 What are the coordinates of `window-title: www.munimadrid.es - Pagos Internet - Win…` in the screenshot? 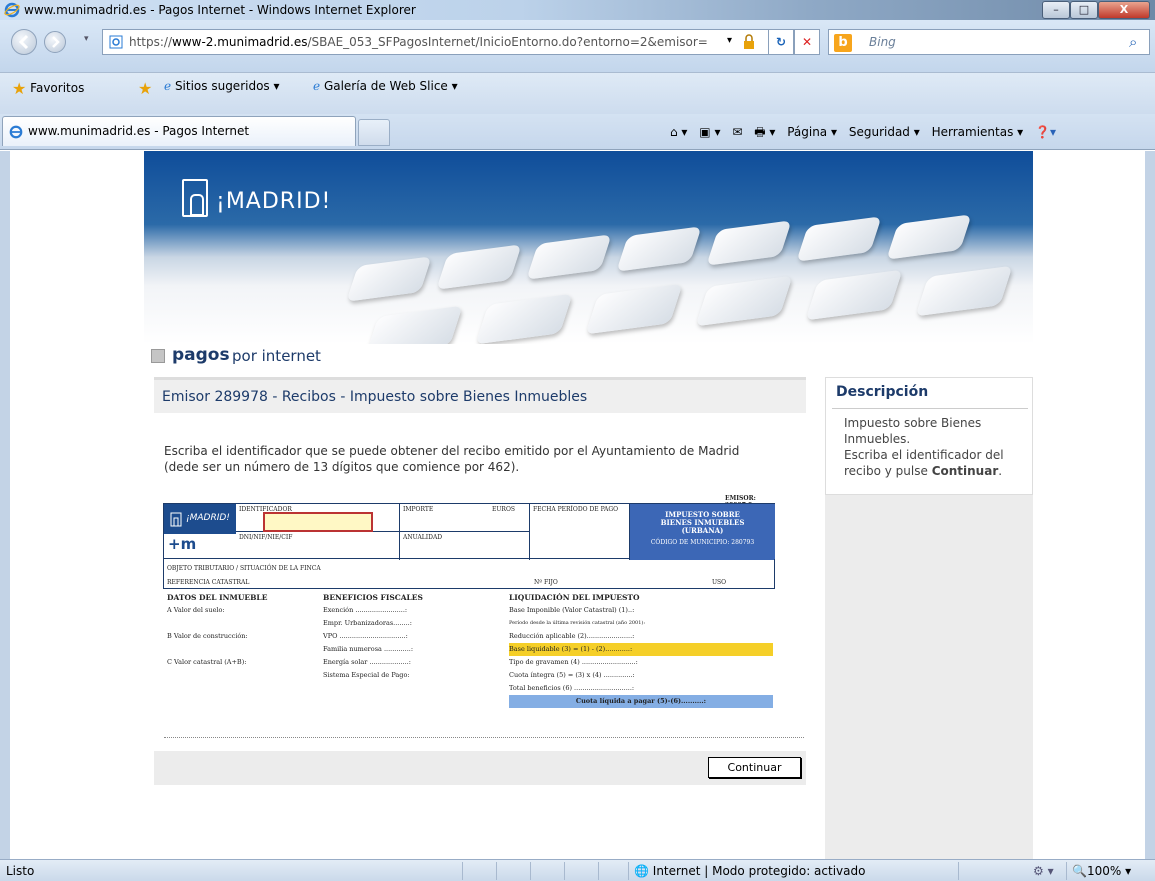 It's located at (220, 10).